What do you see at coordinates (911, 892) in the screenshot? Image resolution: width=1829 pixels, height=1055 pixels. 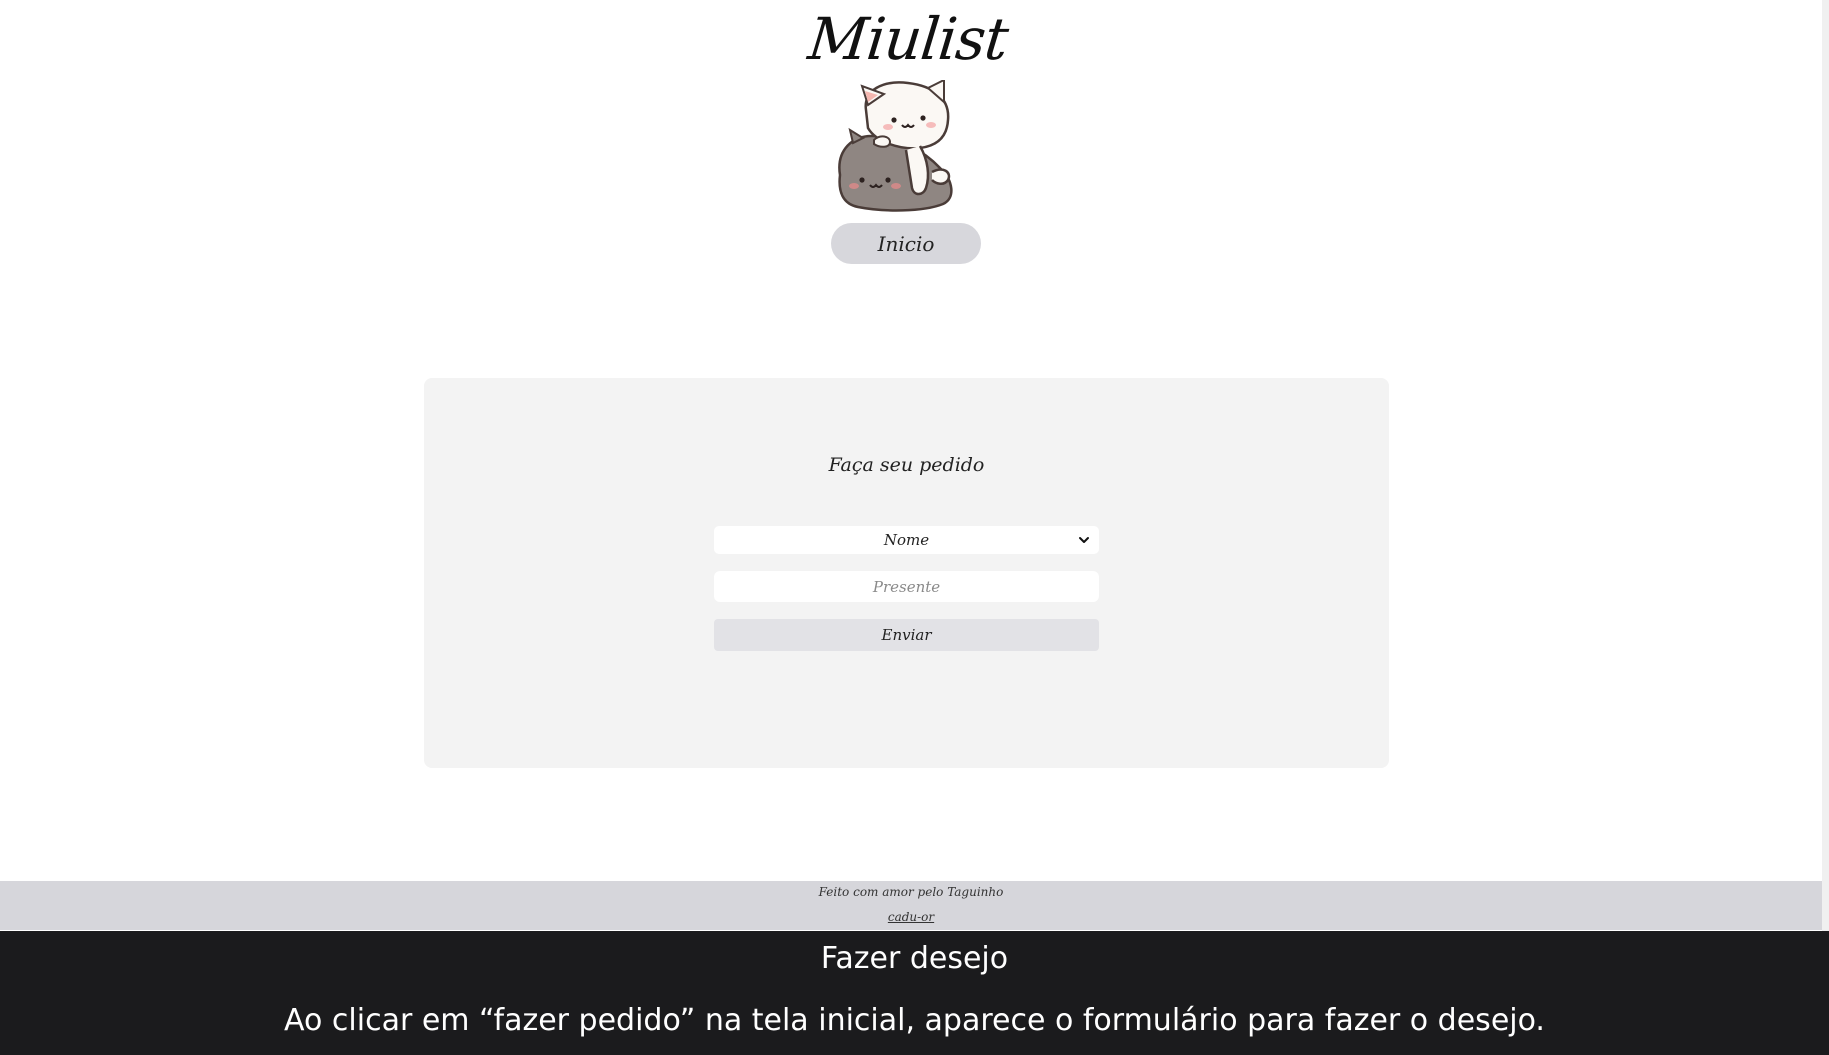 I see `footer-credit: Feito com amor pelo Taguinho` at bounding box center [911, 892].